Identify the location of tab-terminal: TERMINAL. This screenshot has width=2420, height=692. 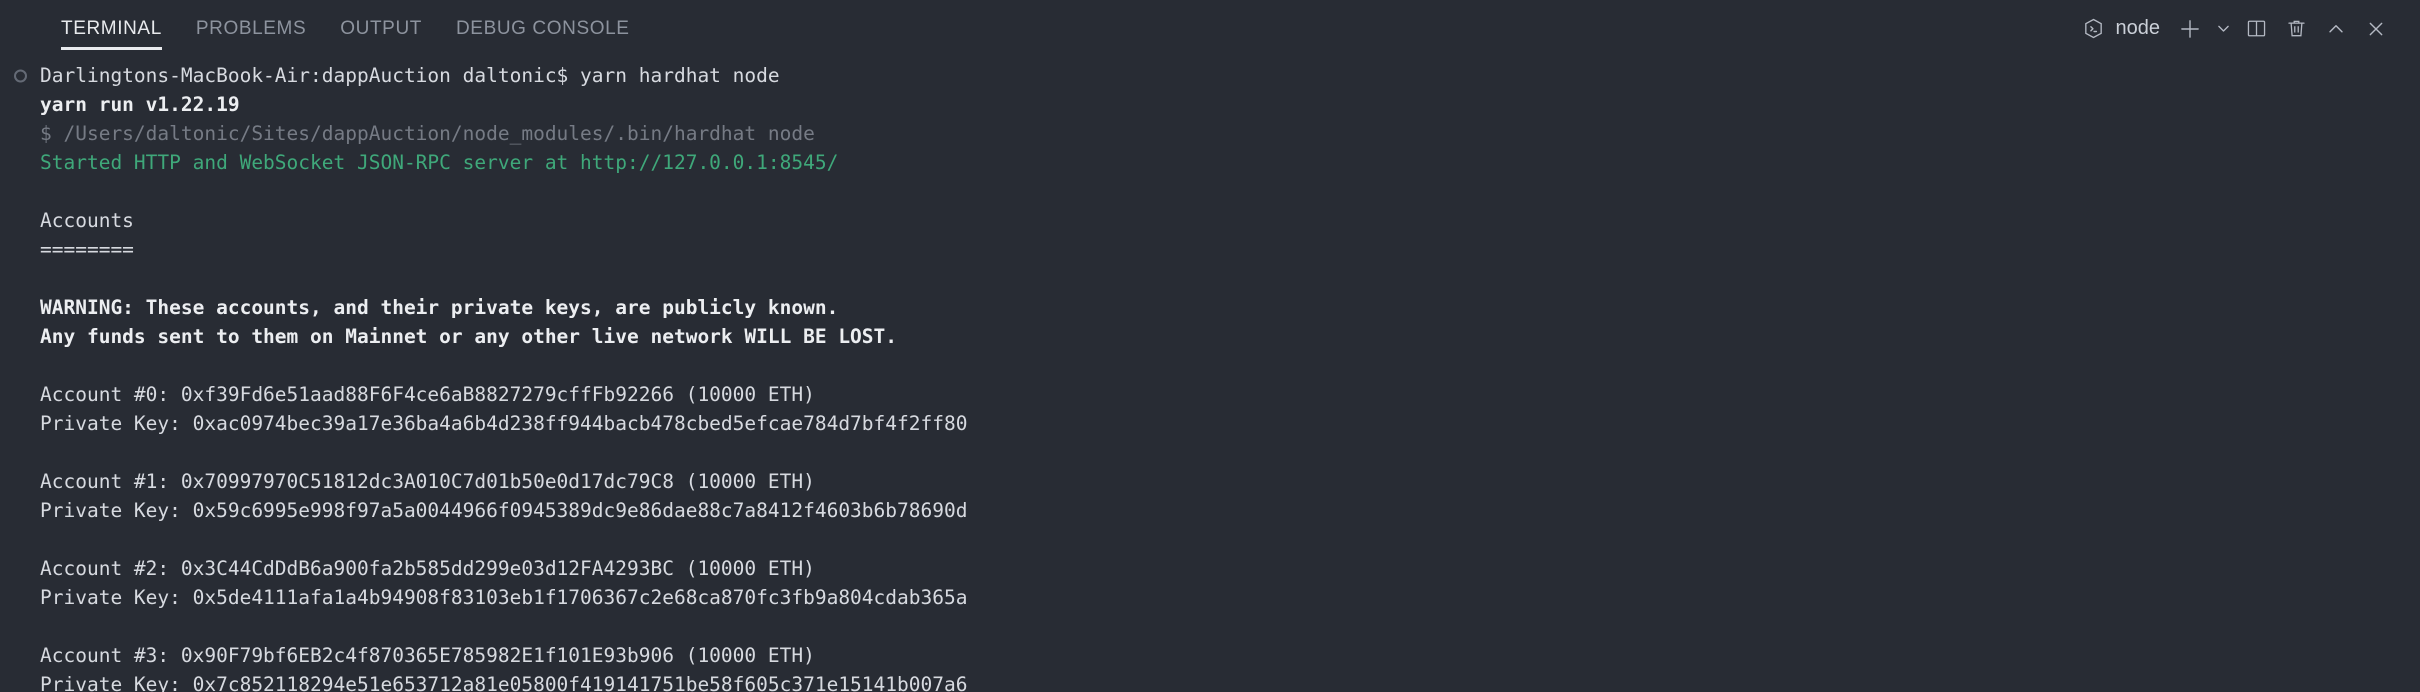
(111, 28).